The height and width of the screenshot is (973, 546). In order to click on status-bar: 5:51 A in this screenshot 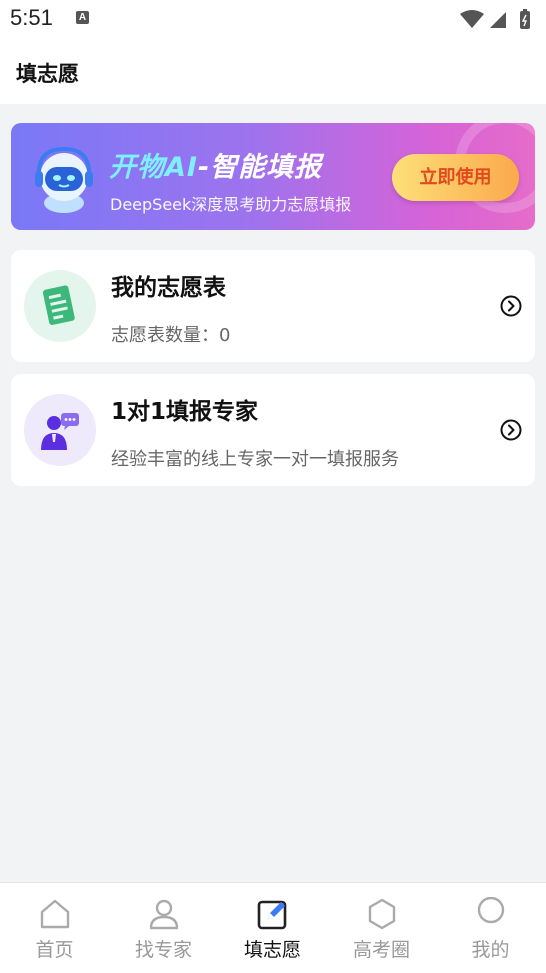, I will do `click(273, 19)`.